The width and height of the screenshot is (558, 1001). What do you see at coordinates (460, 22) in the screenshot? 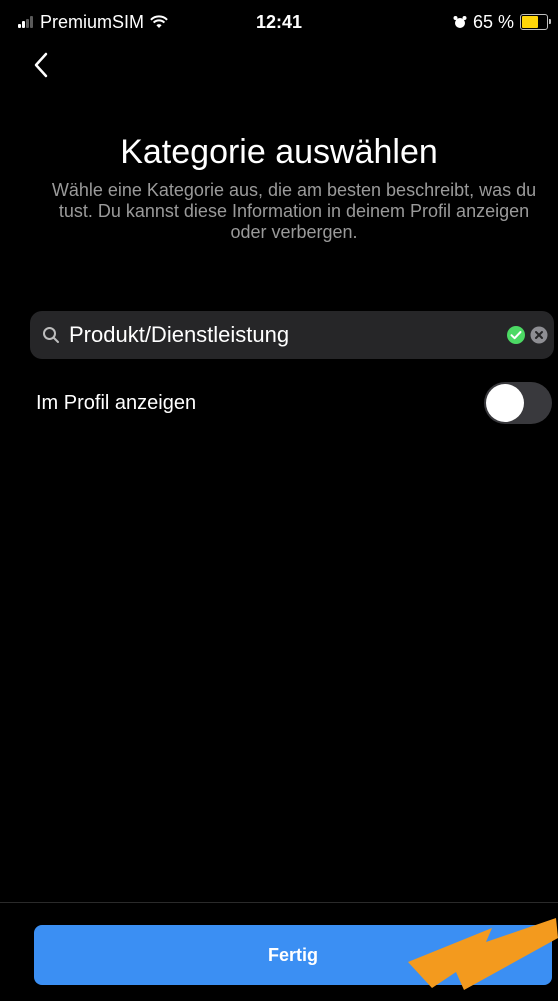
I see `alarm-icon` at bounding box center [460, 22].